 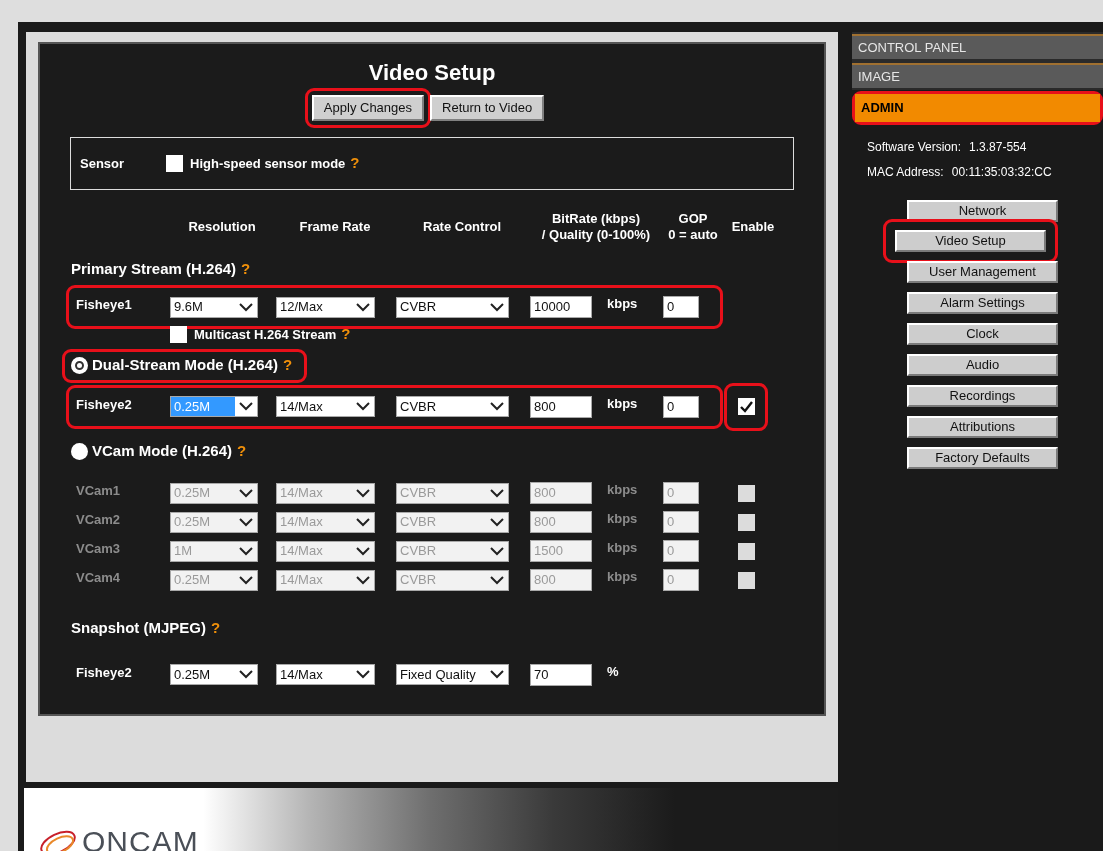 I want to click on info-value: 00:11:35:03:32:CC, so click(x=1001, y=172).